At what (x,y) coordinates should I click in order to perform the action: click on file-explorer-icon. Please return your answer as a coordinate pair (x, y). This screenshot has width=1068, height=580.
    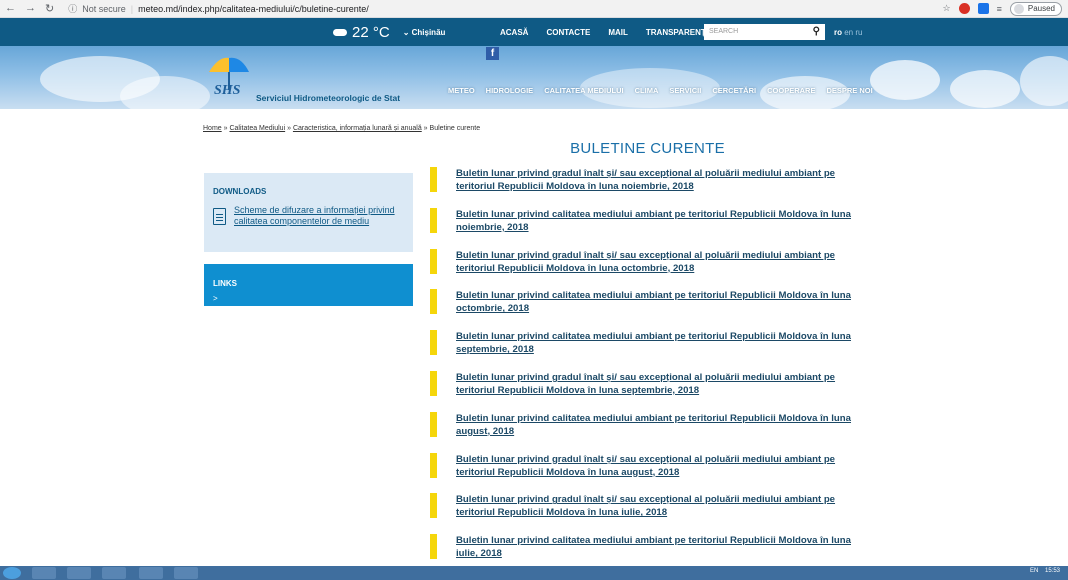
    Looking at the image, I should click on (44, 573).